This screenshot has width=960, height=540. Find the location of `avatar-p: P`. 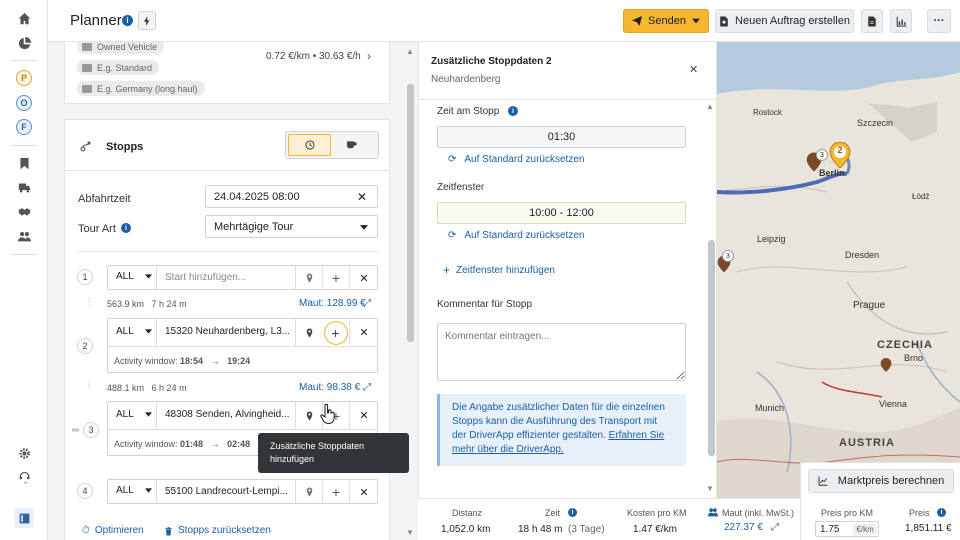

avatar-p: P is located at coordinates (24, 78).